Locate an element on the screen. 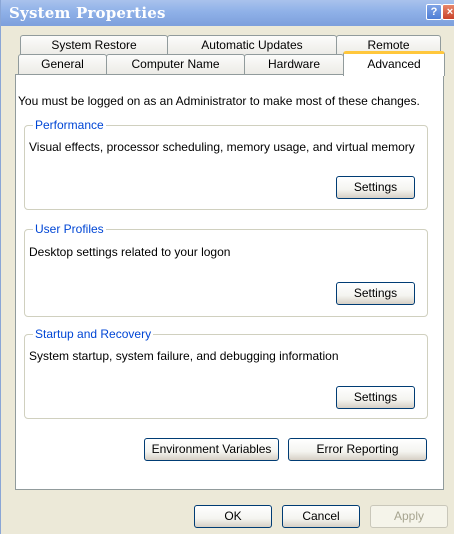  title-bar: System Properties ? × is located at coordinates (227, 13).